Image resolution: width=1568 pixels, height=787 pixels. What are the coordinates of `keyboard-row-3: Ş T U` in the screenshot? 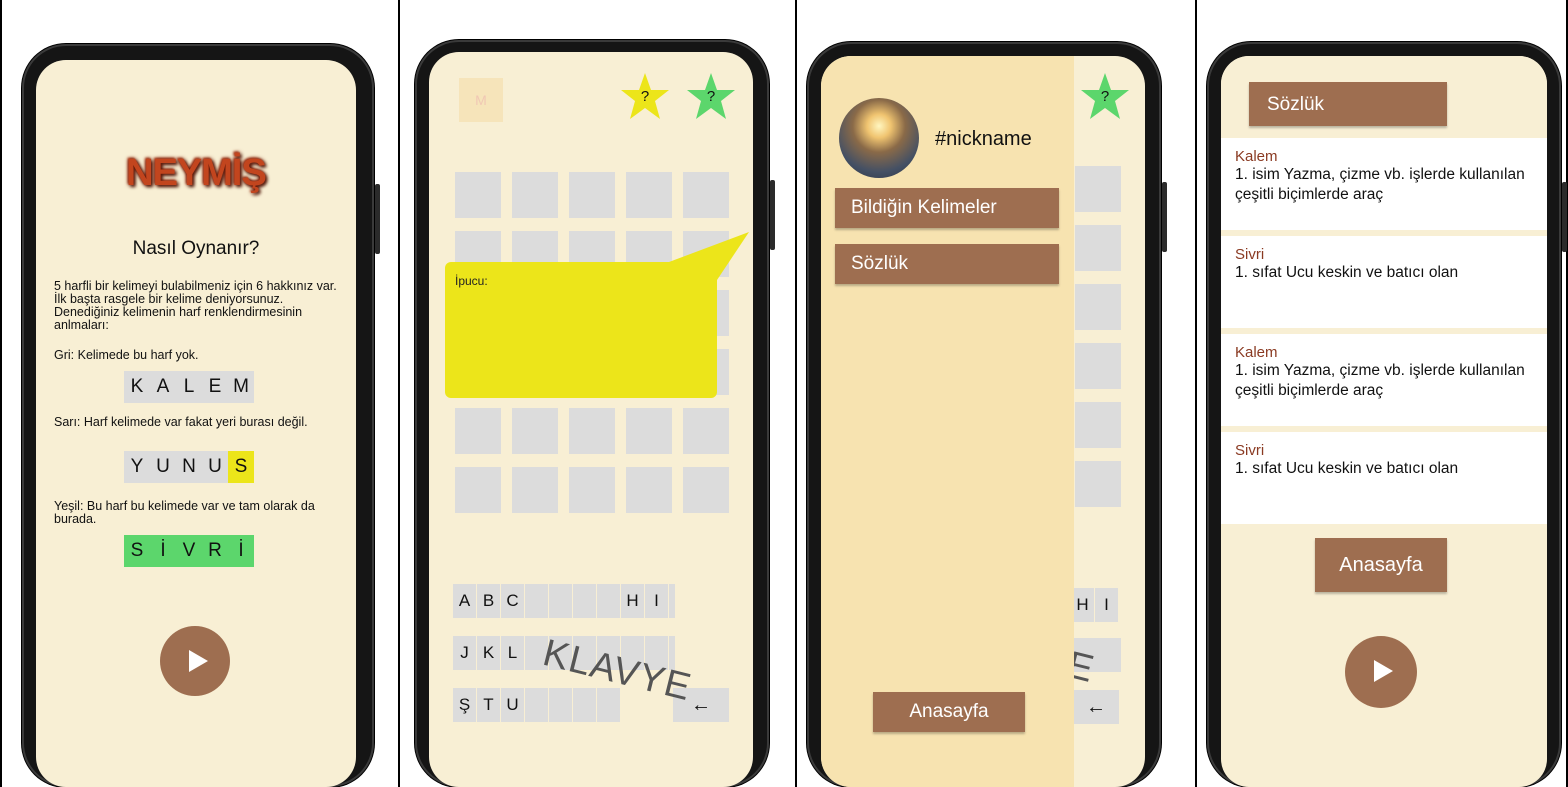 It's located at (536, 705).